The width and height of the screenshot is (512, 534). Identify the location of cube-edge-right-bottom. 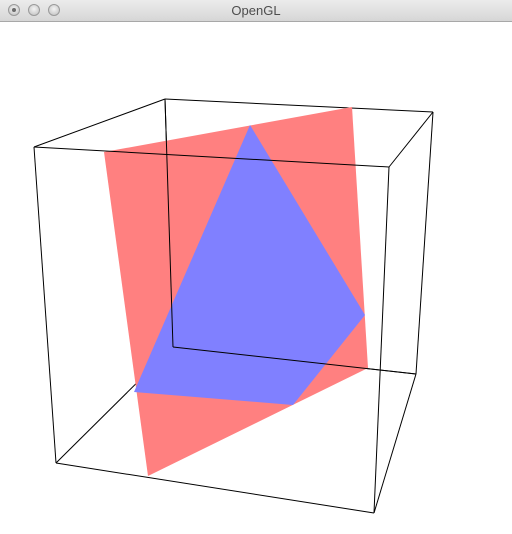
(395, 443).